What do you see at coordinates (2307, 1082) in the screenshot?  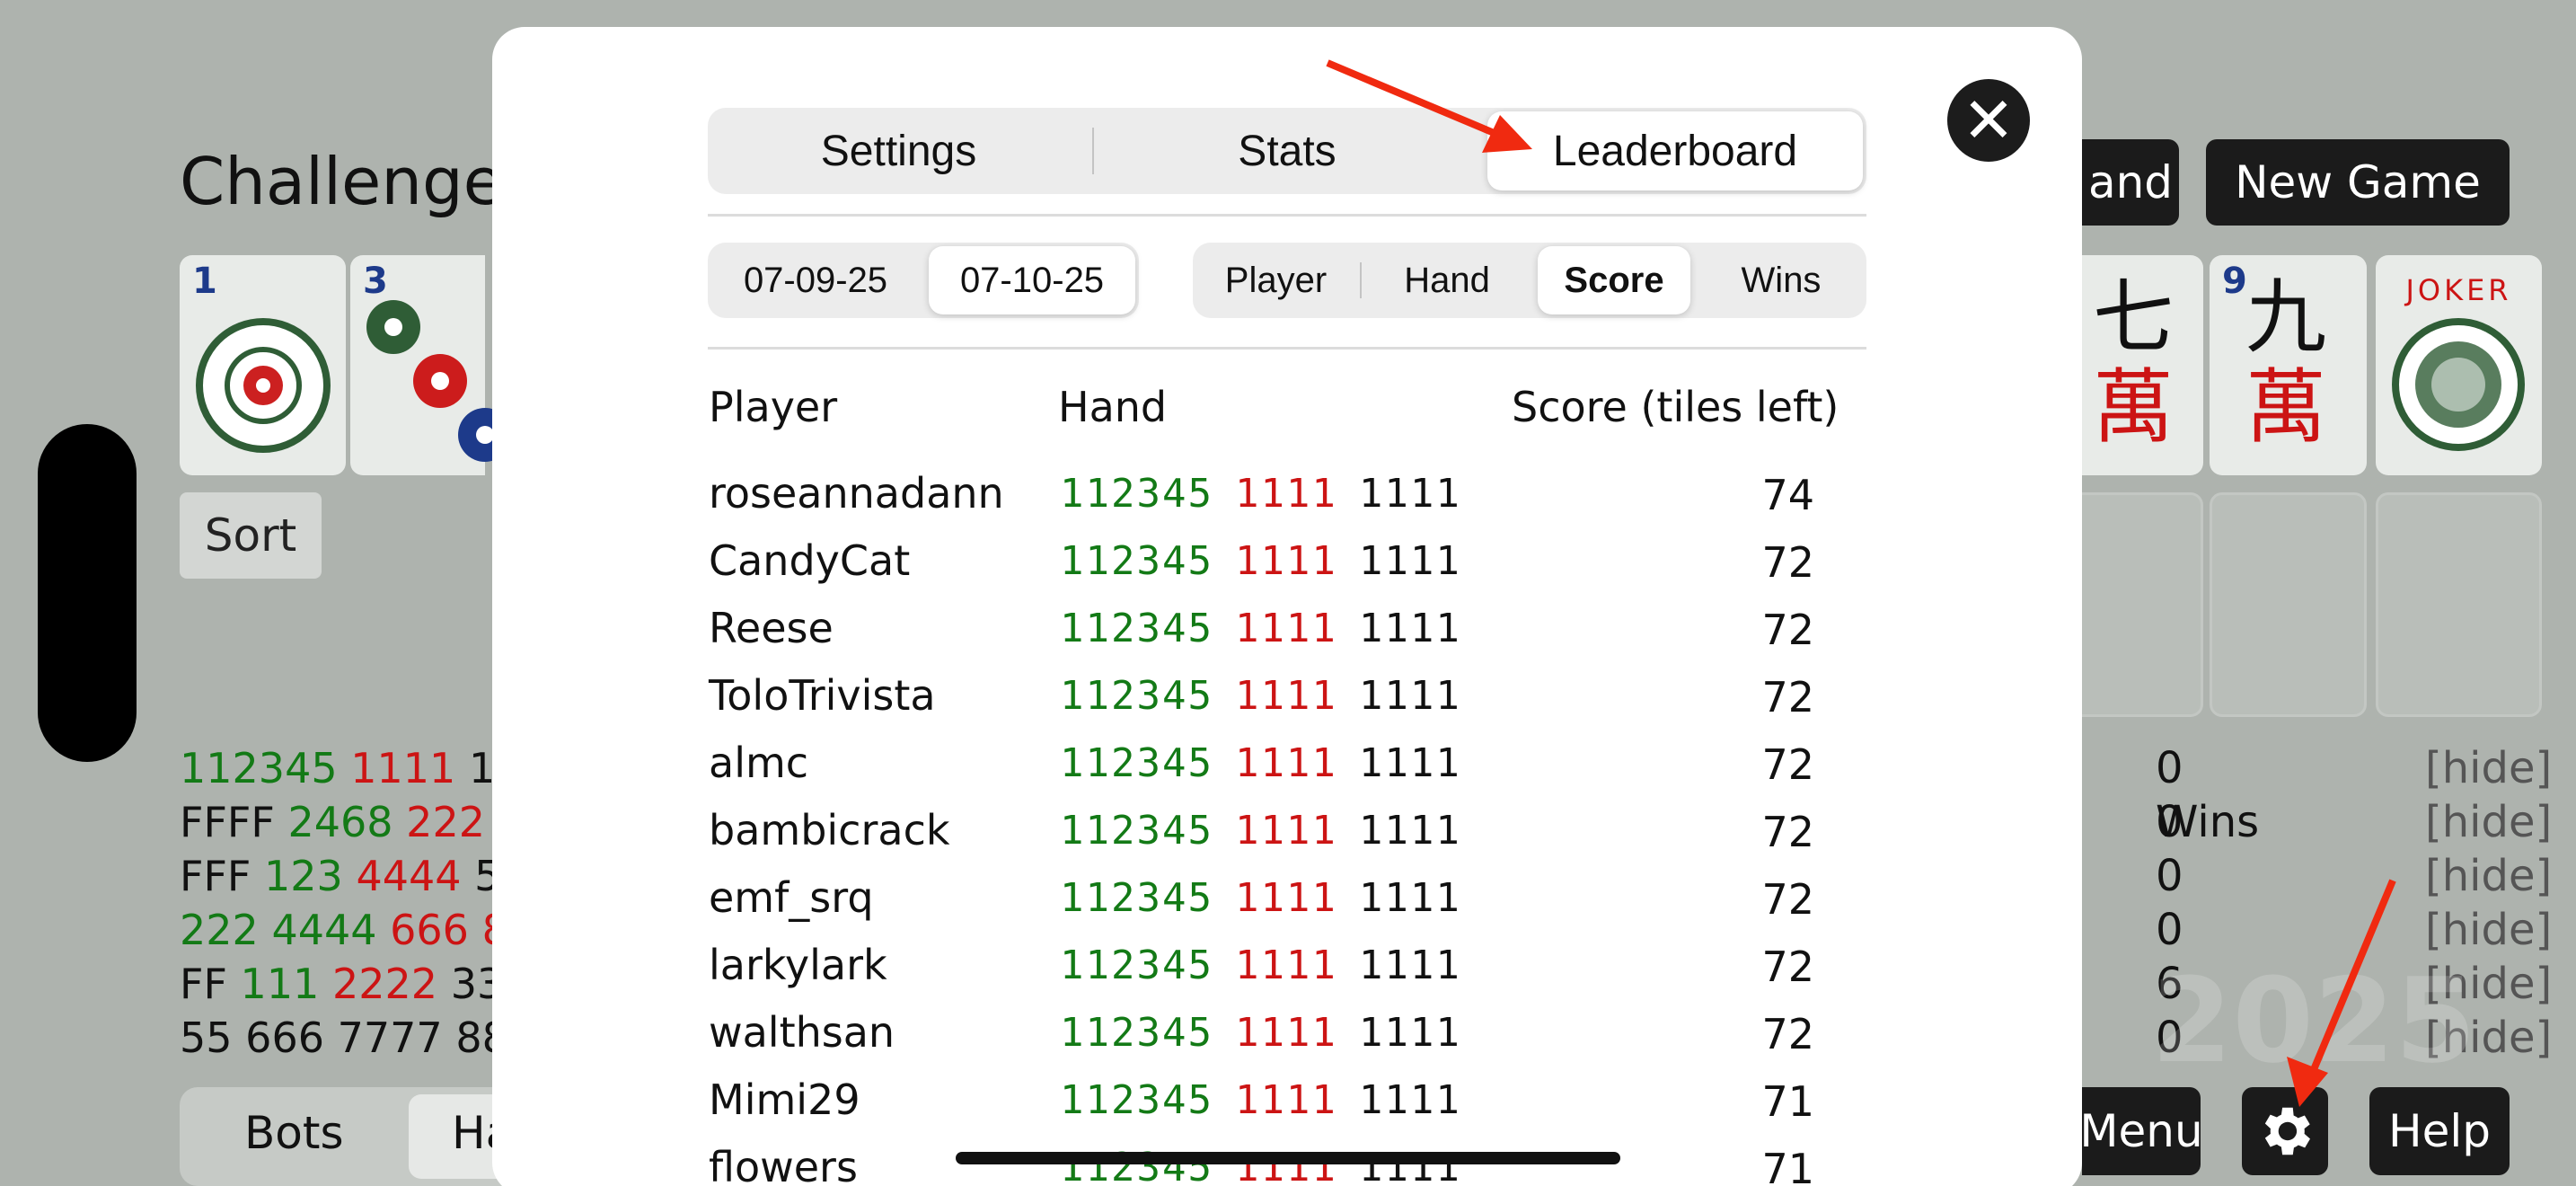 I see `arrow-head-gear` at bounding box center [2307, 1082].